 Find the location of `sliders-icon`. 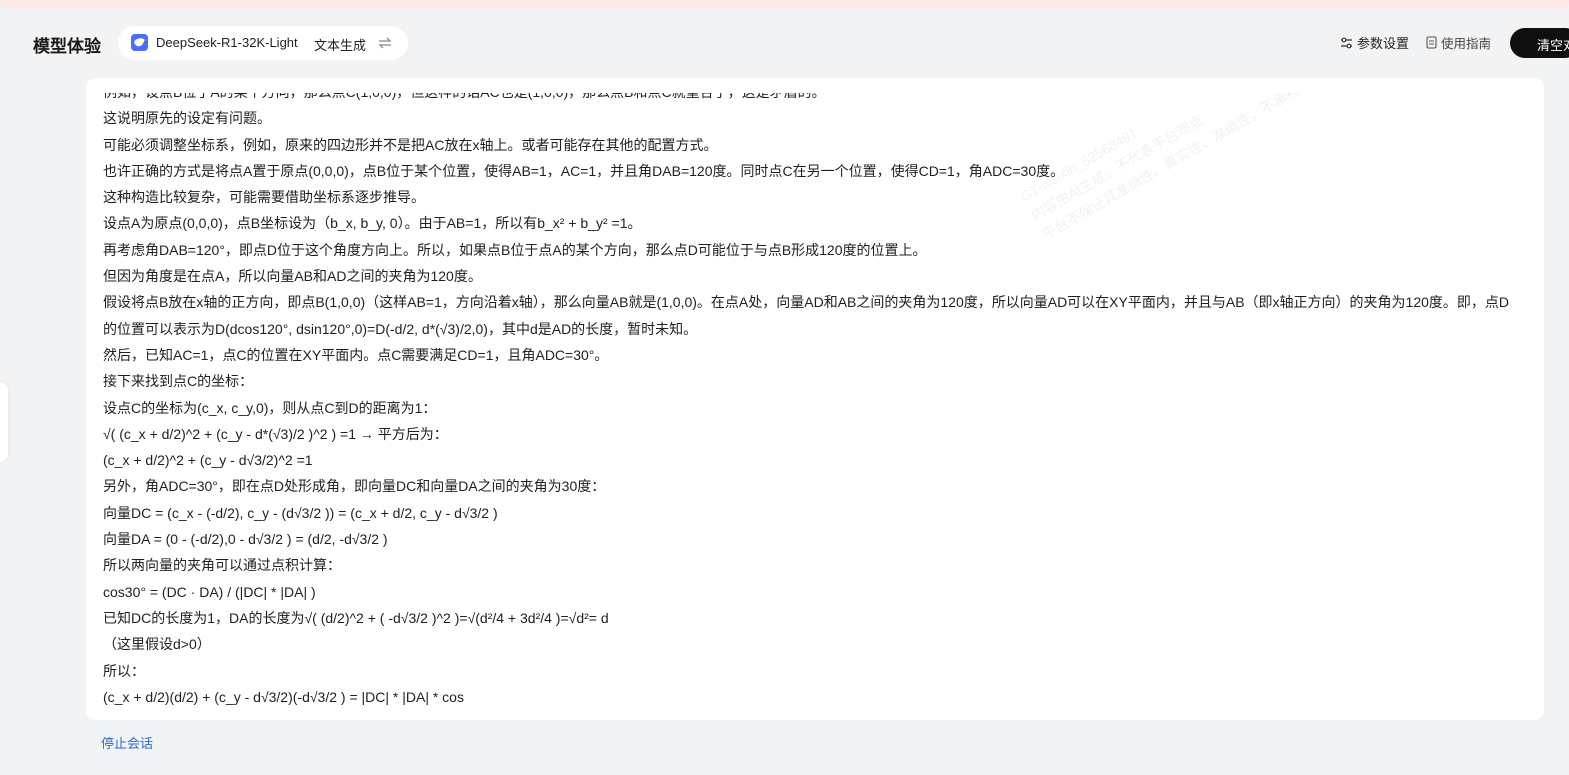

sliders-icon is located at coordinates (1346, 42).